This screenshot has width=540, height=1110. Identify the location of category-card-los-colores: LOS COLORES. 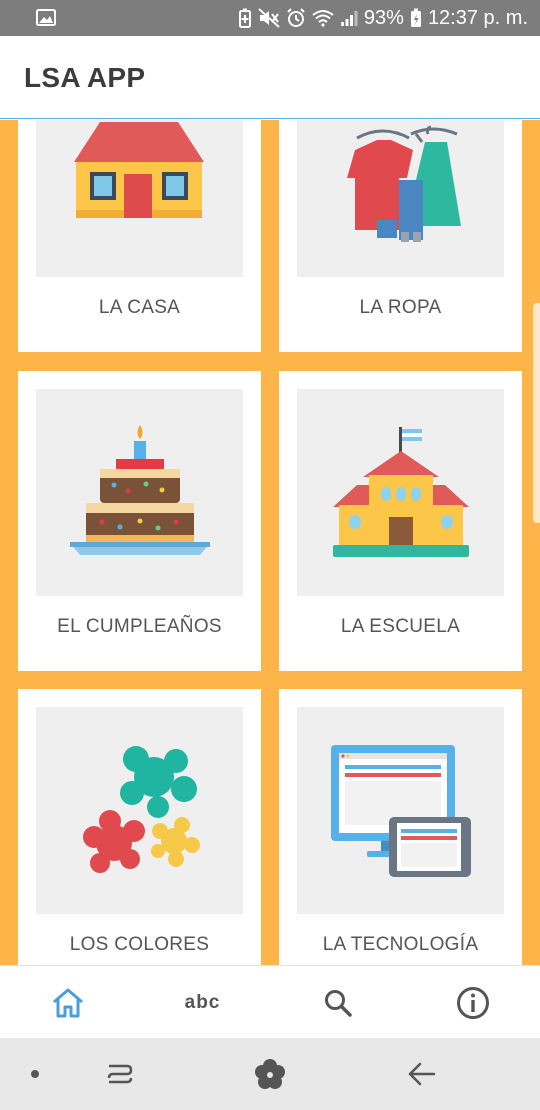
(139, 827).